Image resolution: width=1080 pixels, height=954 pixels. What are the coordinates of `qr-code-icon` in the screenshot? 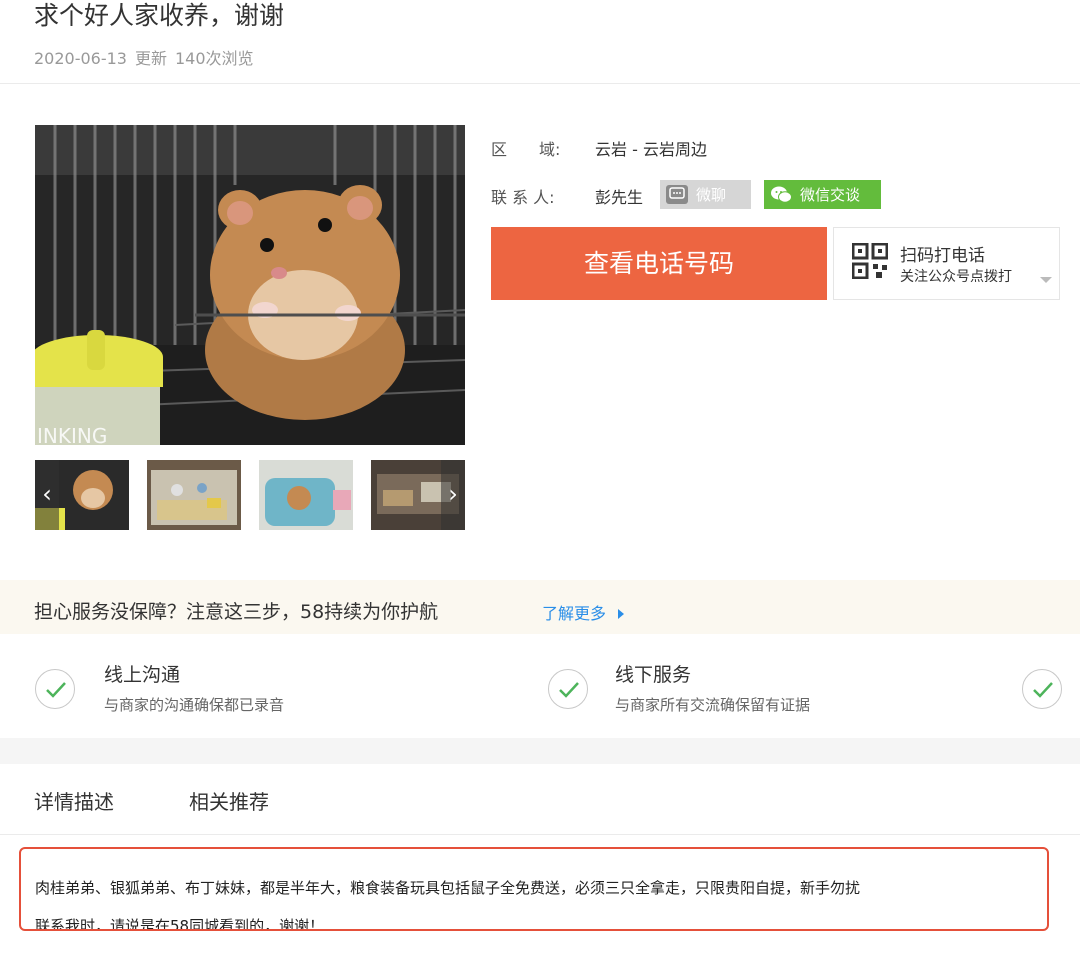 It's located at (870, 261).